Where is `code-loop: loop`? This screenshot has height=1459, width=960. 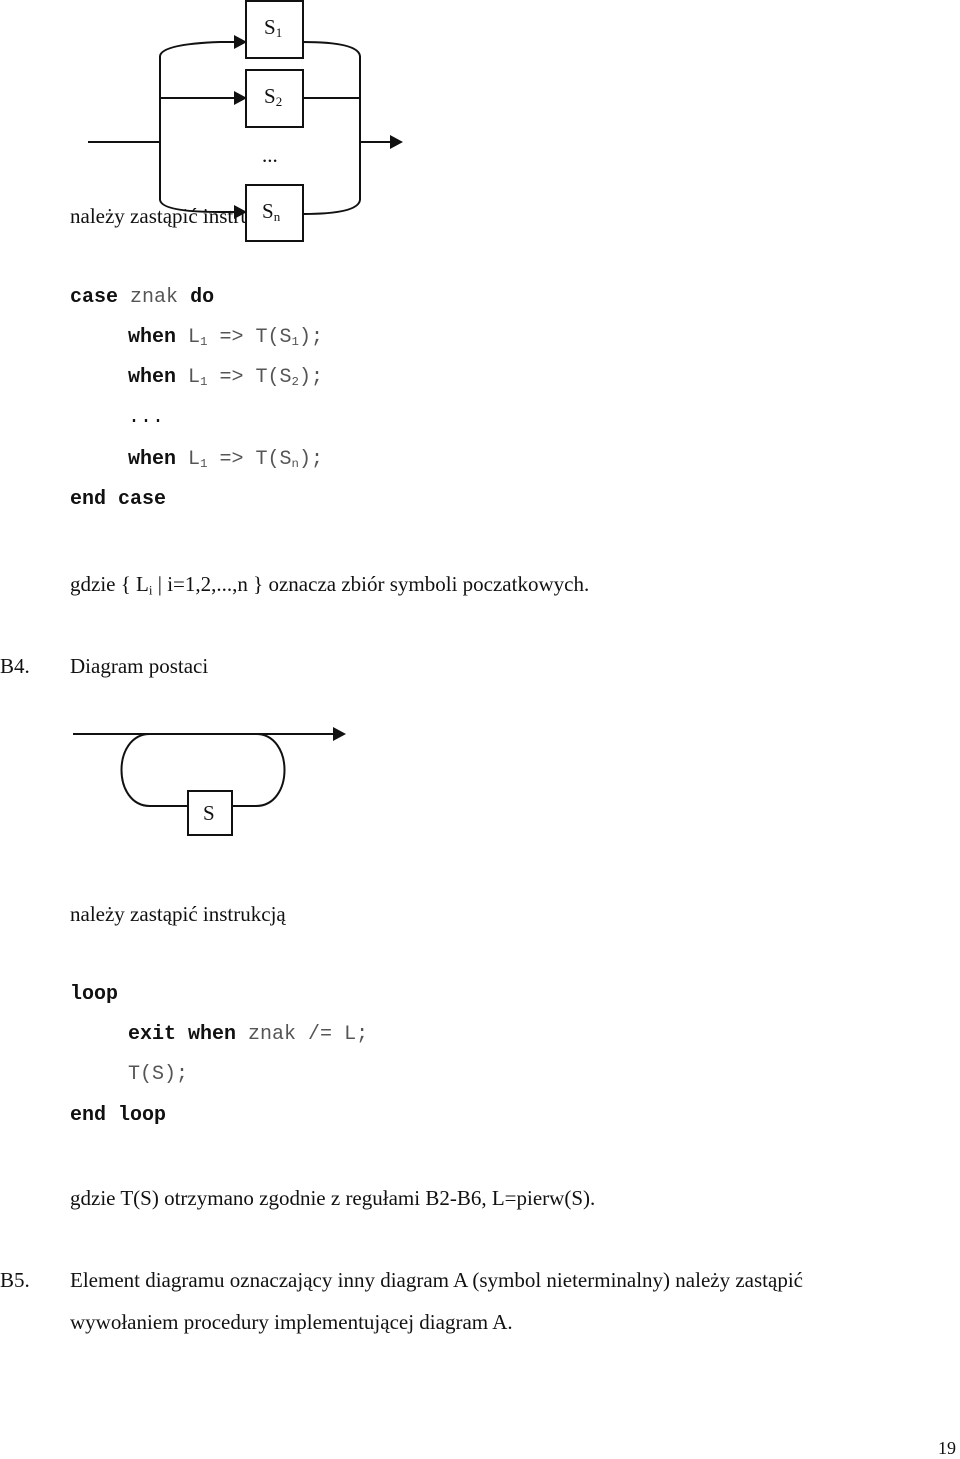 code-loop: loop is located at coordinates (94, 994).